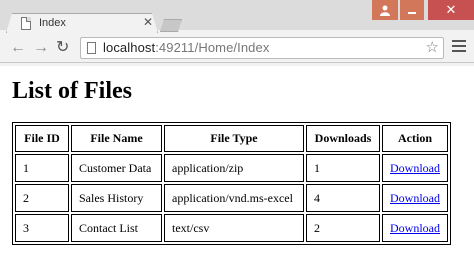  Describe the element at coordinates (343, 228) in the screenshot. I see `downloads-cell: 2` at that location.